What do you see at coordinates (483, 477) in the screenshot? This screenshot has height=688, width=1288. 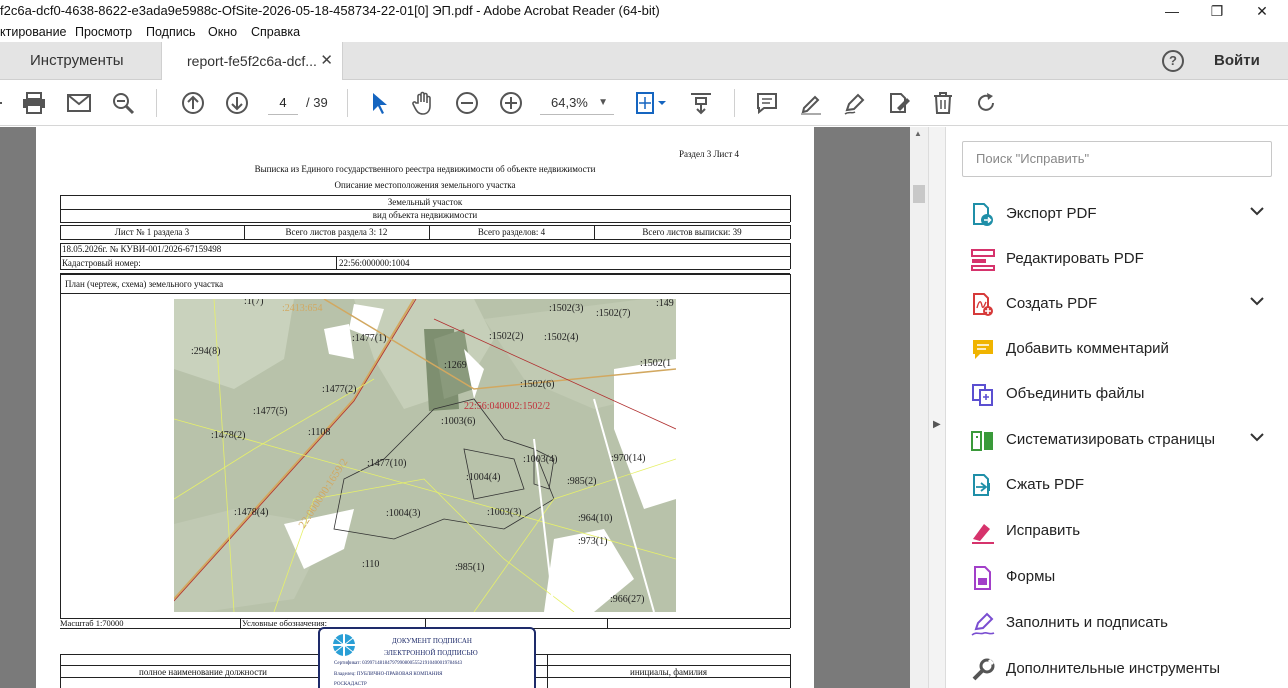 I see `svg-text: :1004(4)` at bounding box center [483, 477].